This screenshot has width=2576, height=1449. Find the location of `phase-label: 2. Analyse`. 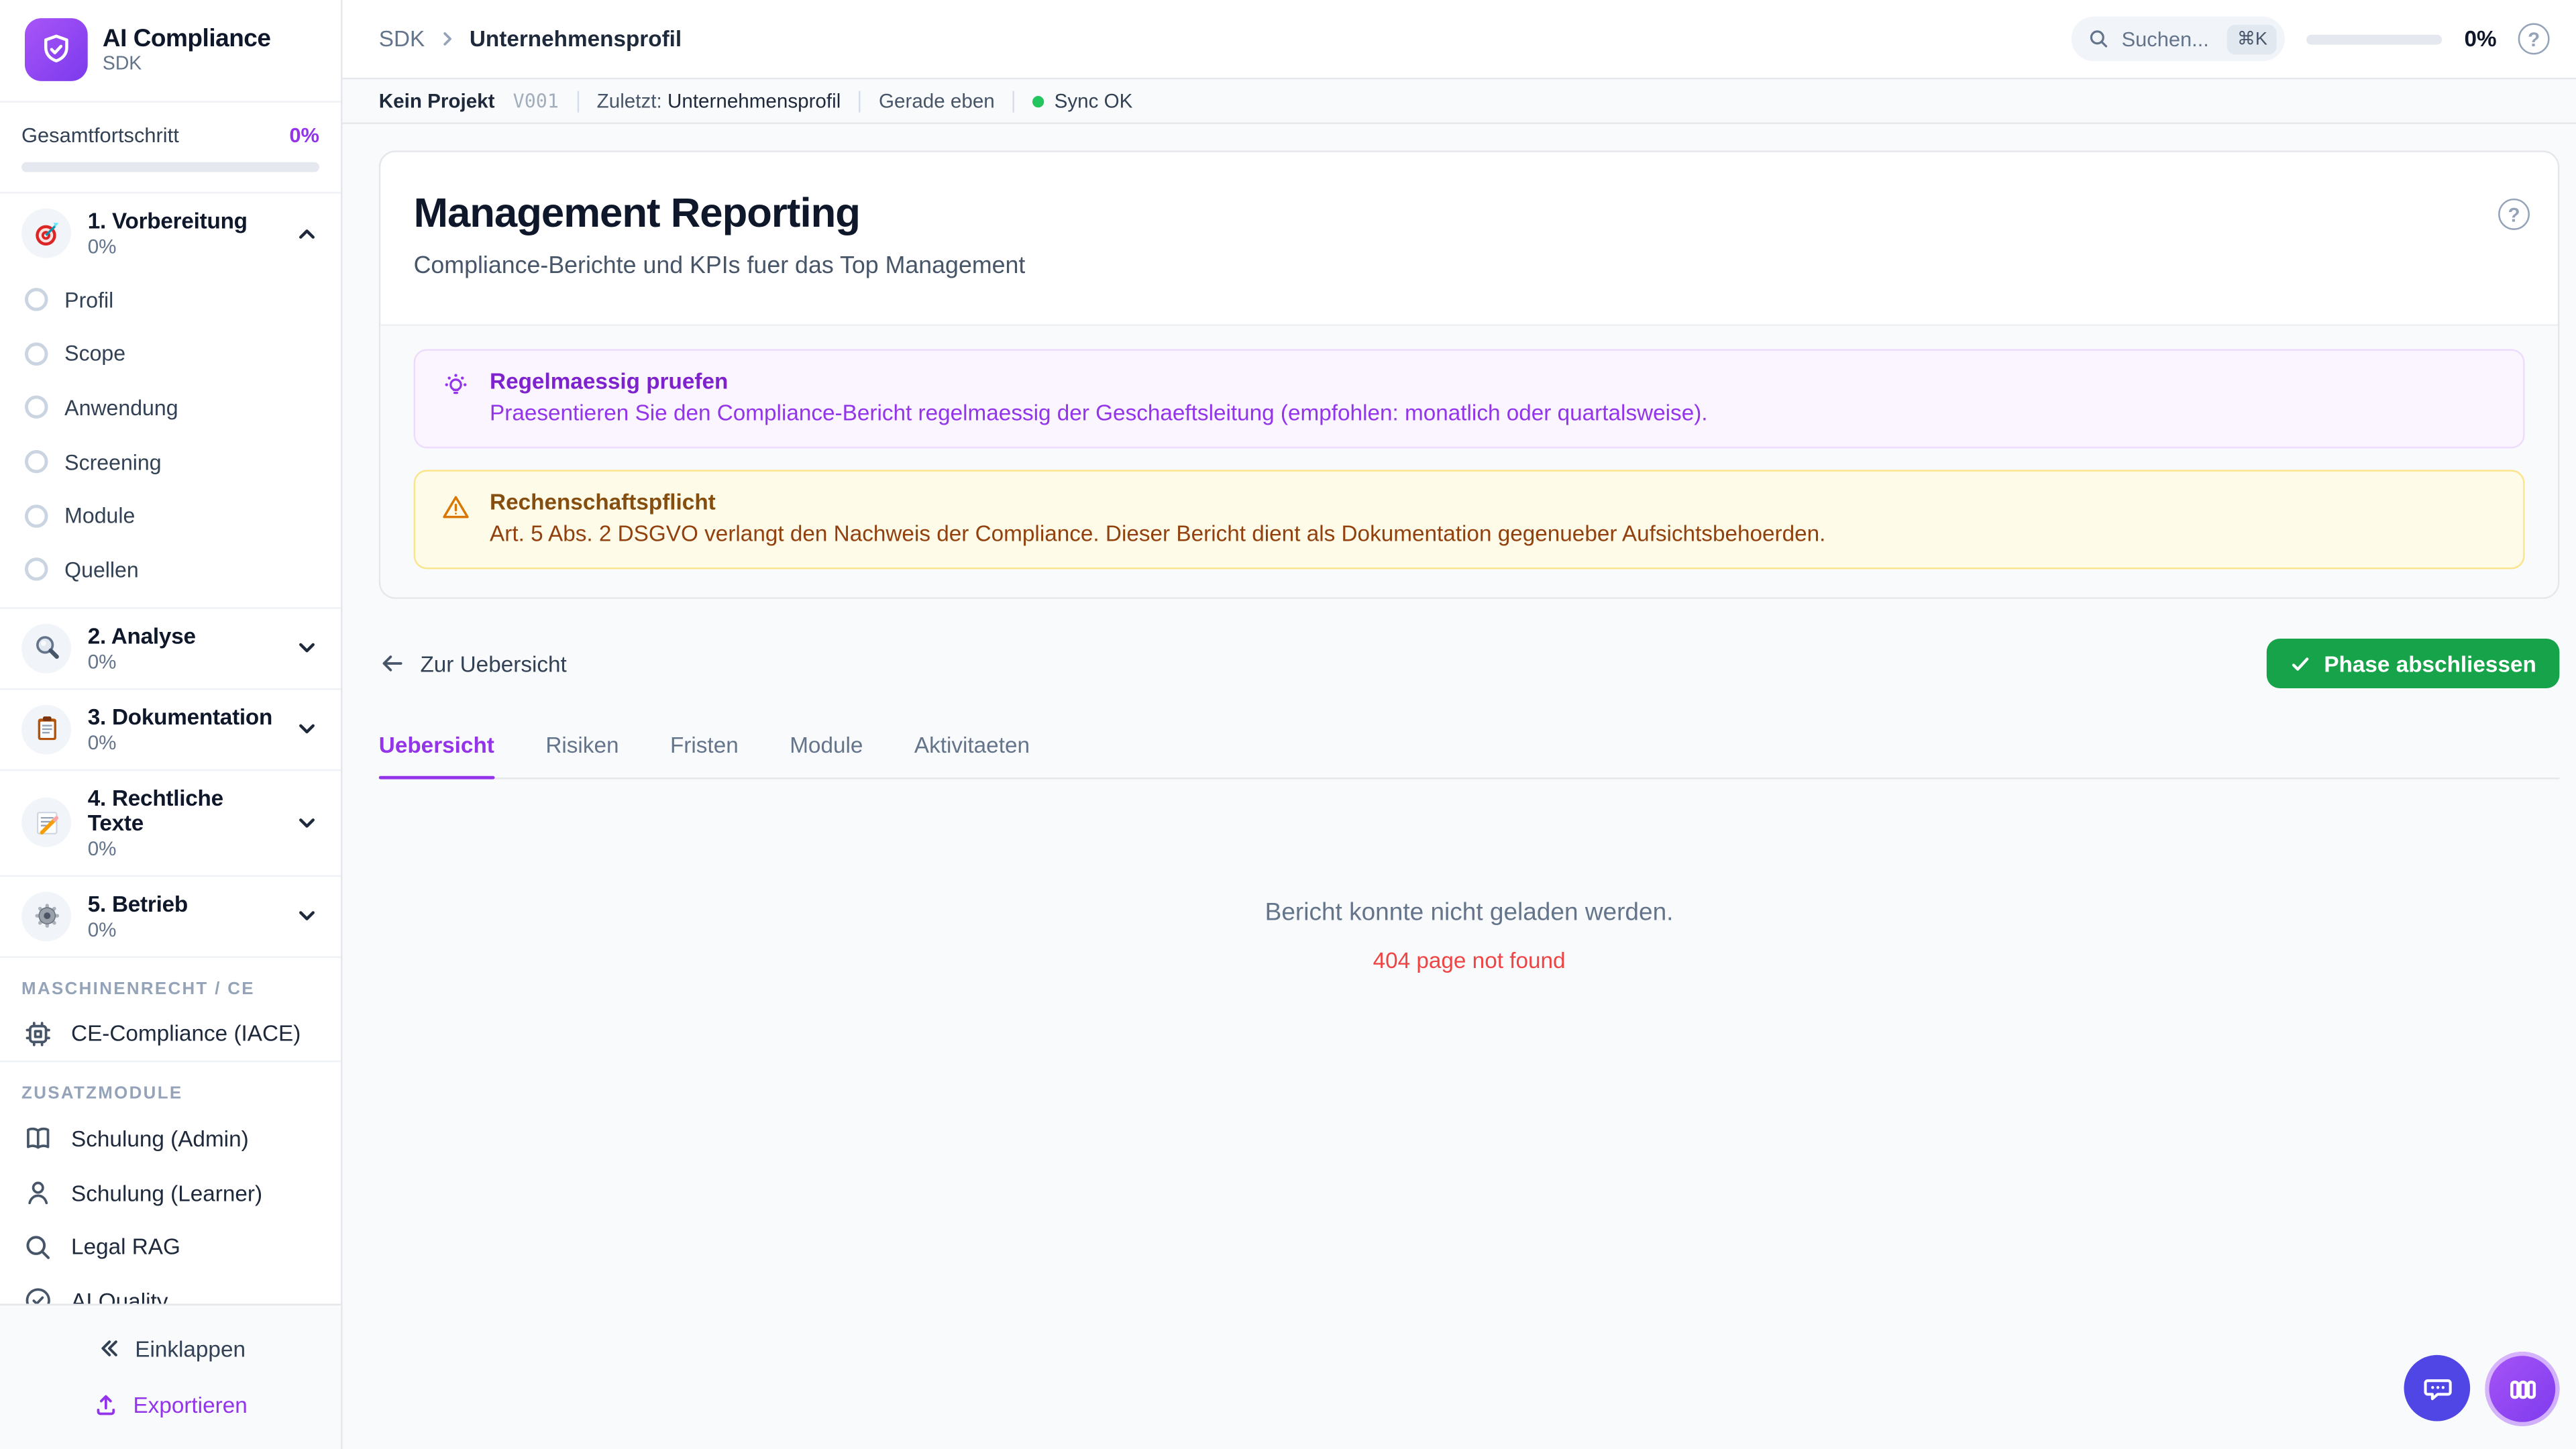

phase-label: 2. Analyse is located at coordinates (141, 635).